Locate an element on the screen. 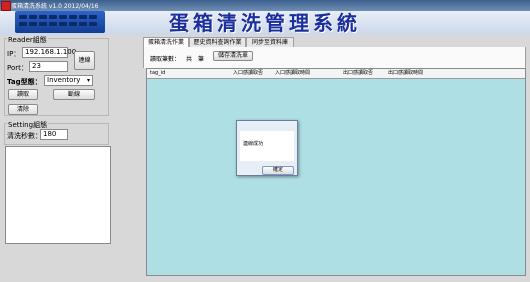  clean-seconds-label: 清洗秒數： is located at coordinates (24, 136).